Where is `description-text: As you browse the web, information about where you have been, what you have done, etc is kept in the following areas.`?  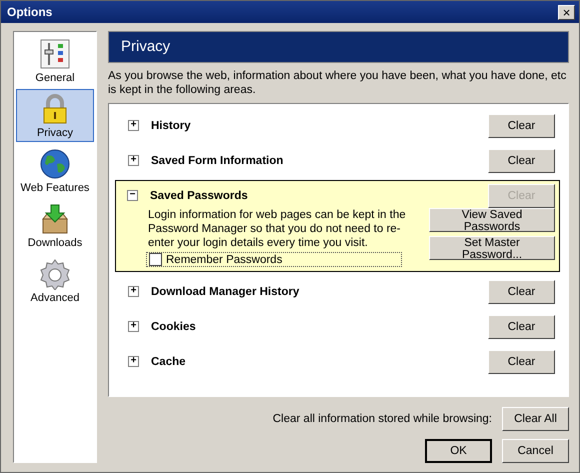 description-text: As you browse the web, information about where you have been, what you have done, etc is kept in the following areas. is located at coordinates (338, 83).